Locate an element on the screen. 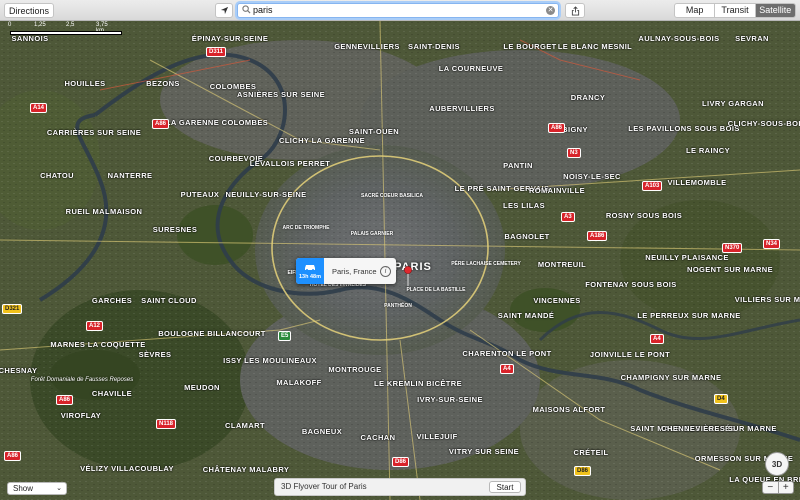 The image size is (800, 500). place-label: ISSY LES MOULINEAUX is located at coordinates (270, 360).